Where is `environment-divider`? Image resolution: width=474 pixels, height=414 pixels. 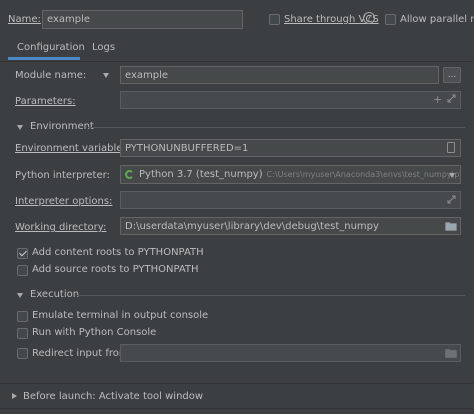 environment-divider is located at coordinates (276, 127).